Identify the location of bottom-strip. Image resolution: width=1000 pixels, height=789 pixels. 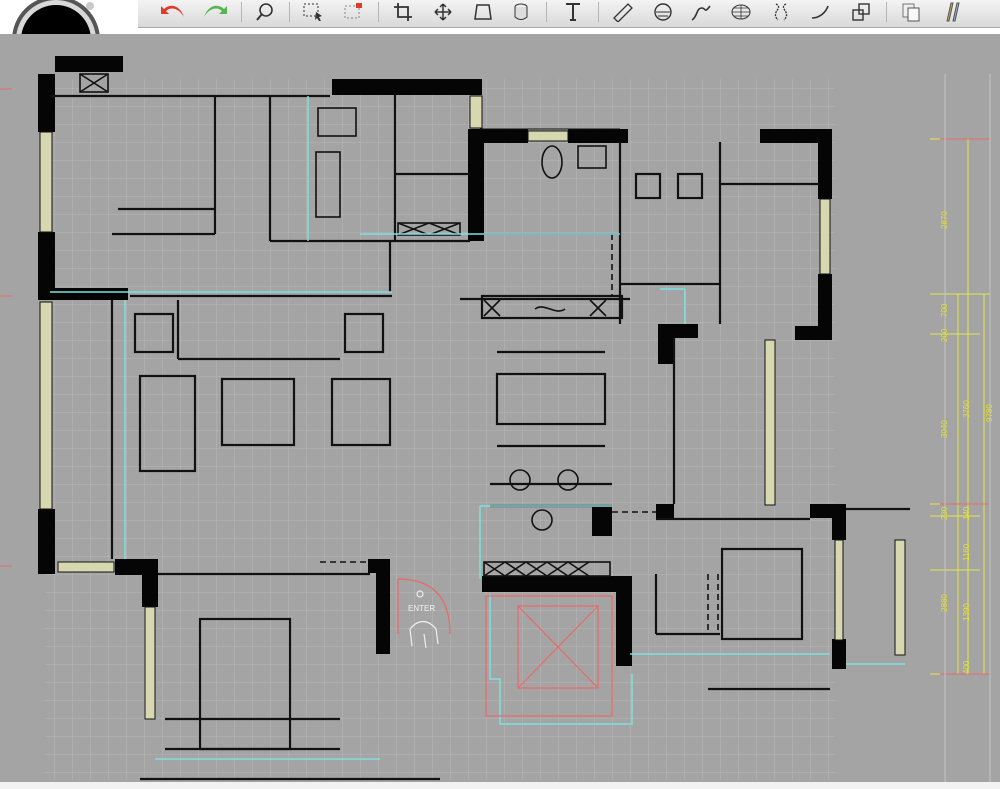
(500, 785).